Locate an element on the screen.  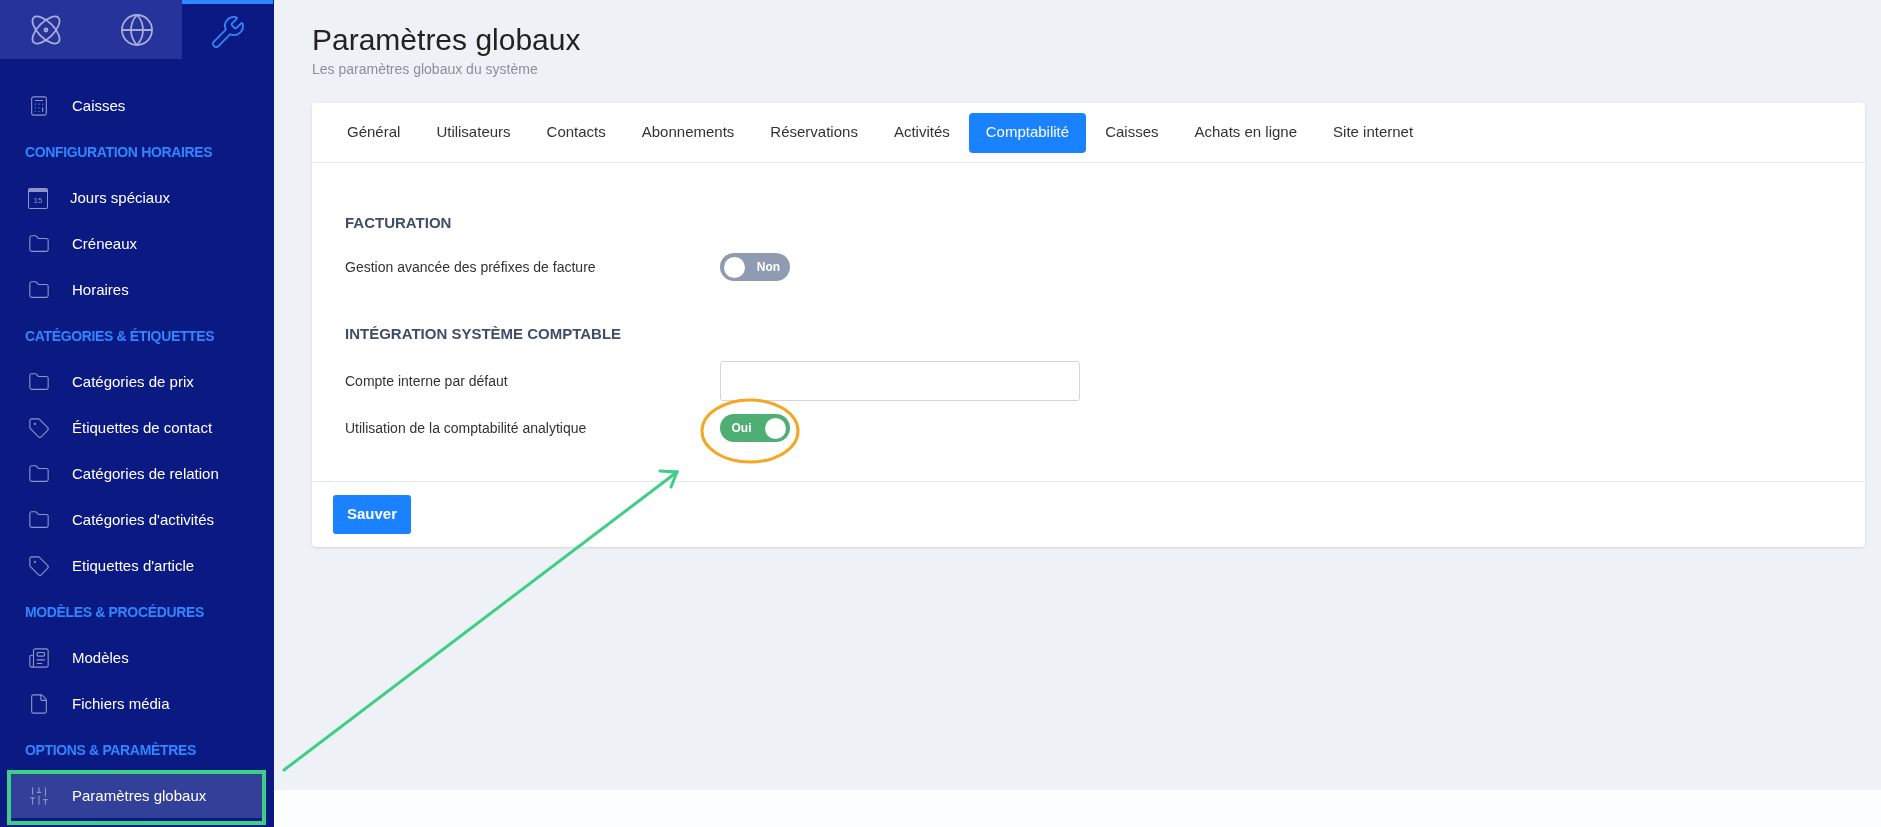
sidebar-item: Créneaux is located at coordinates (137, 244).